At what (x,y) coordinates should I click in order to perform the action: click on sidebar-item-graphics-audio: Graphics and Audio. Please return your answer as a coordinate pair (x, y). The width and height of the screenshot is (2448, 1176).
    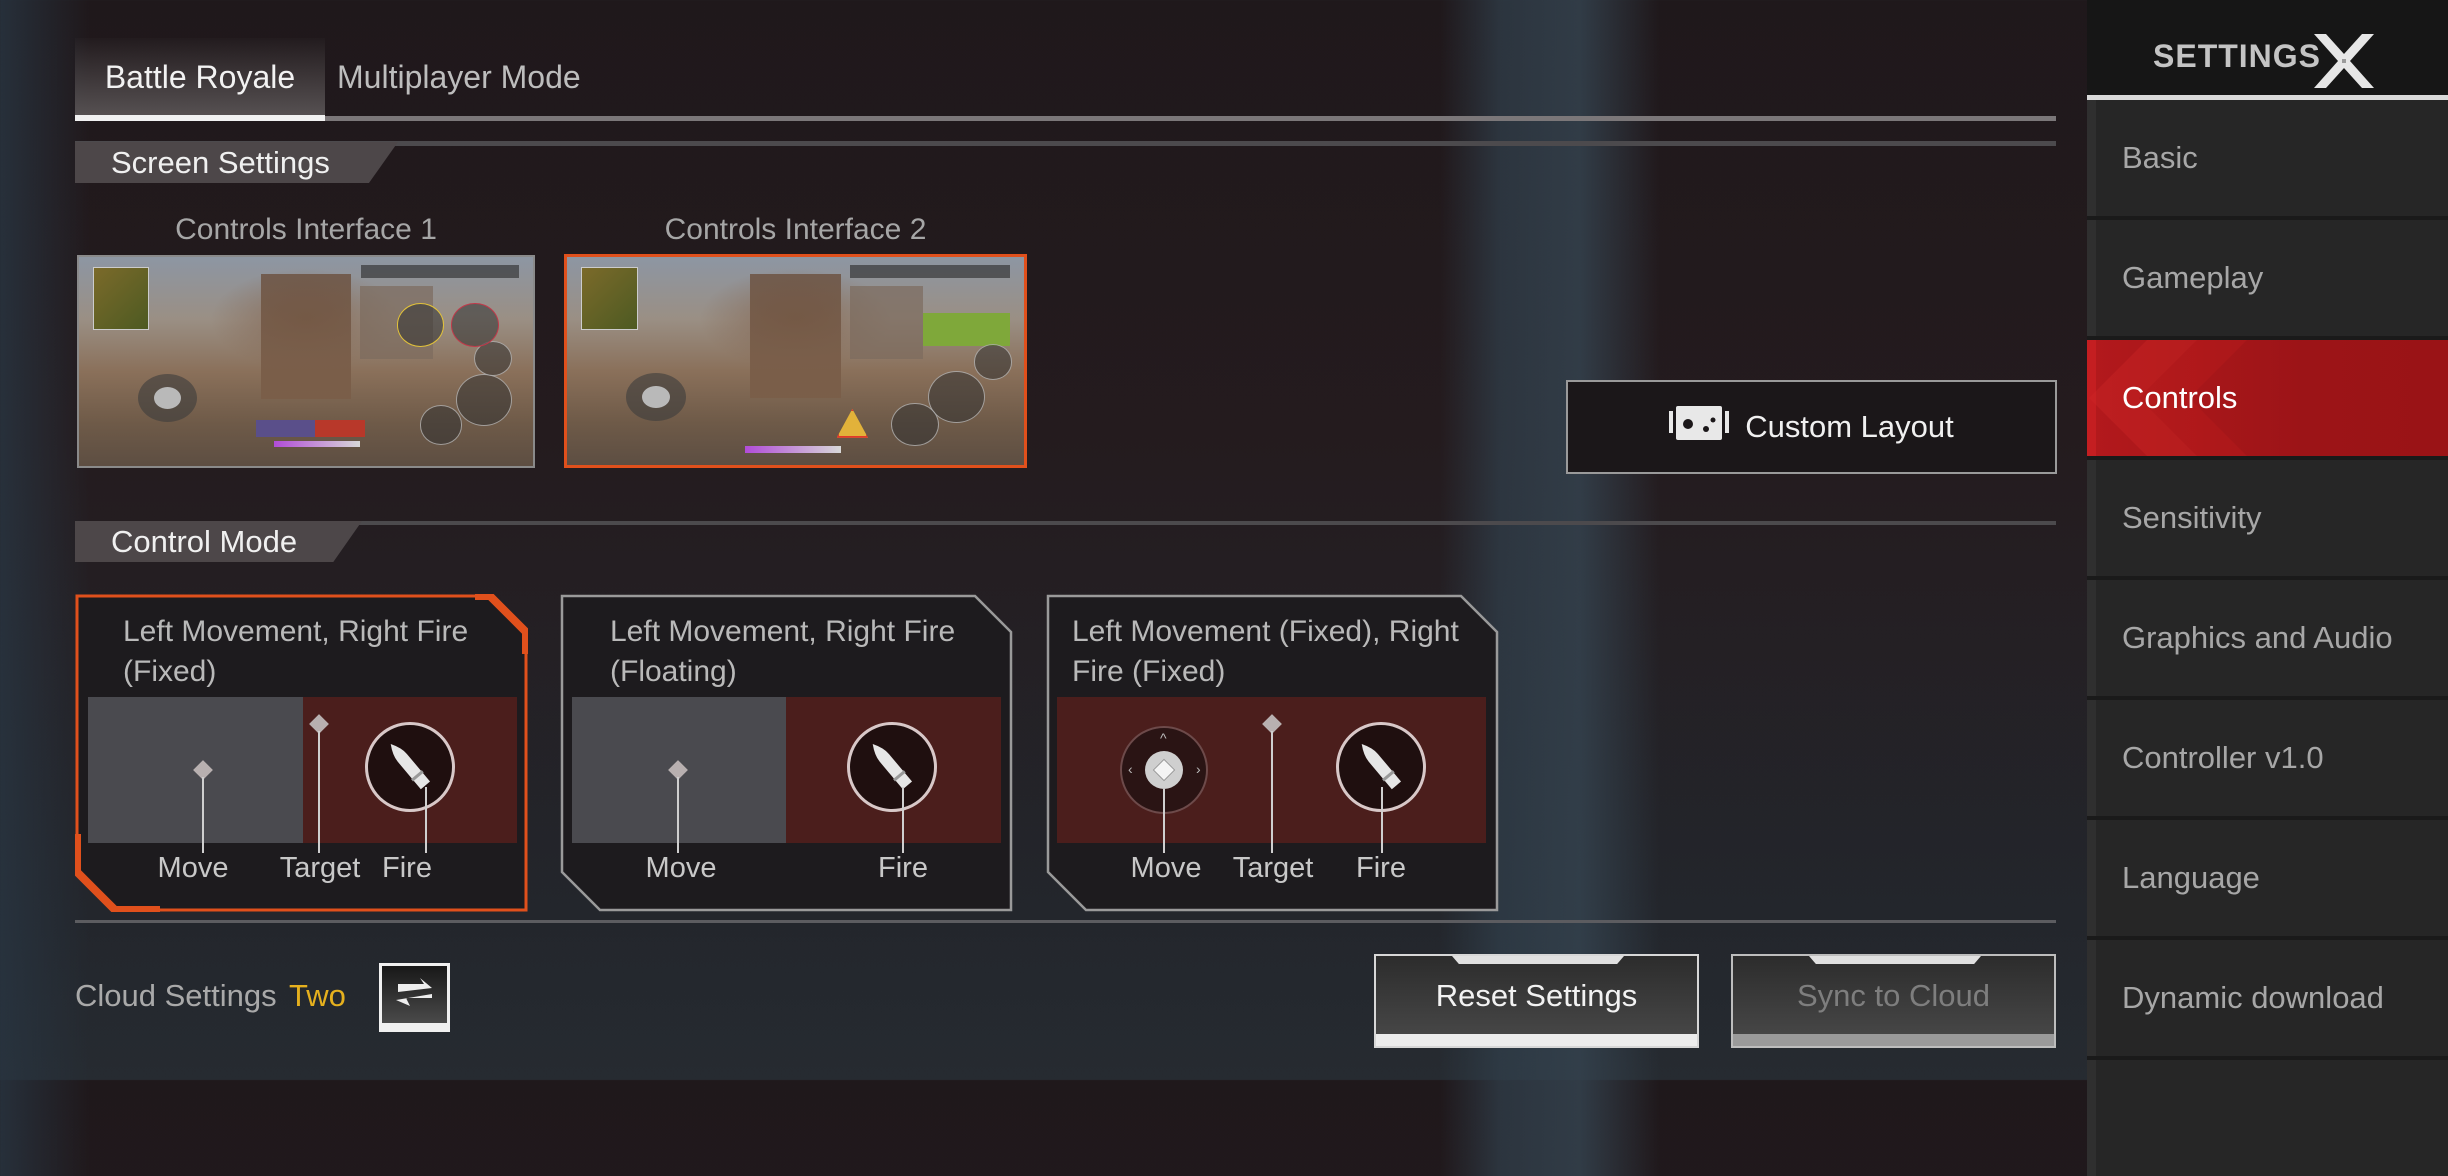
    Looking at the image, I should click on (2267, 638).